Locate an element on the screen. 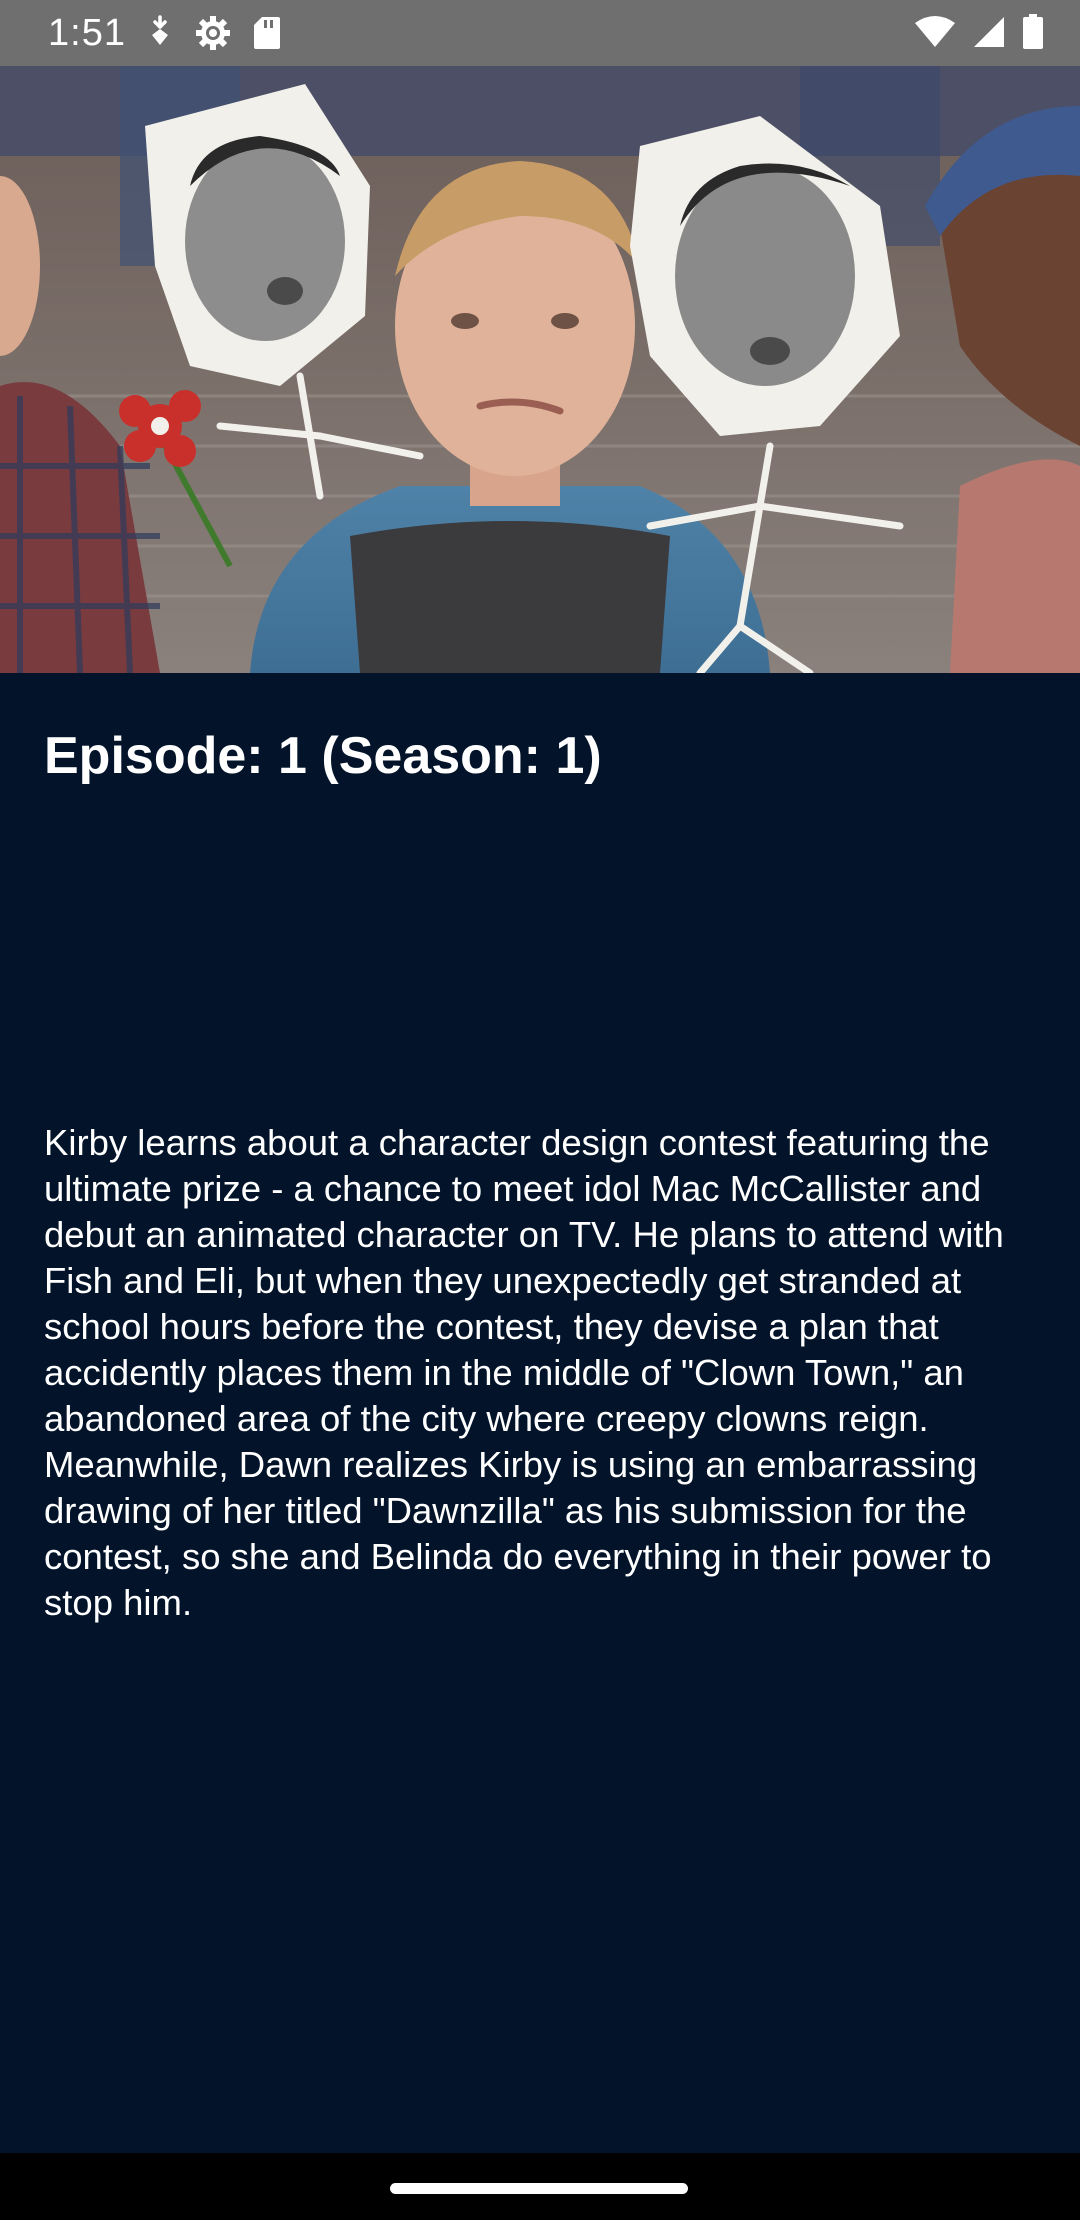  episode-title: Episode: 1 (Season: 1) is located at coordinates (323, 756).